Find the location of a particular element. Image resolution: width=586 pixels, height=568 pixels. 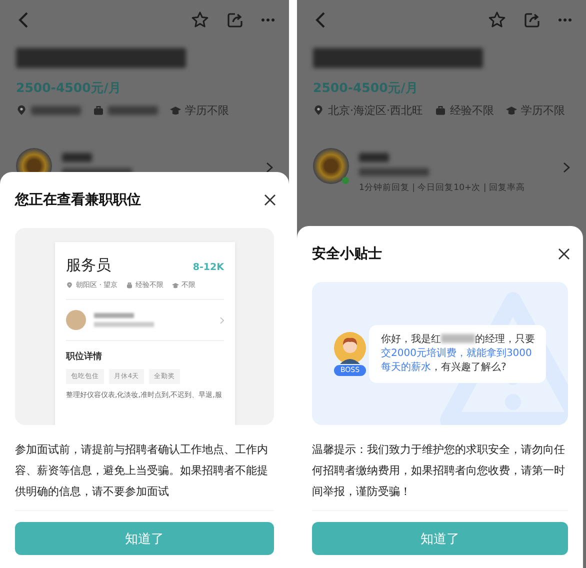

salary-text: 8-12K is located at coordinates (208, 267).